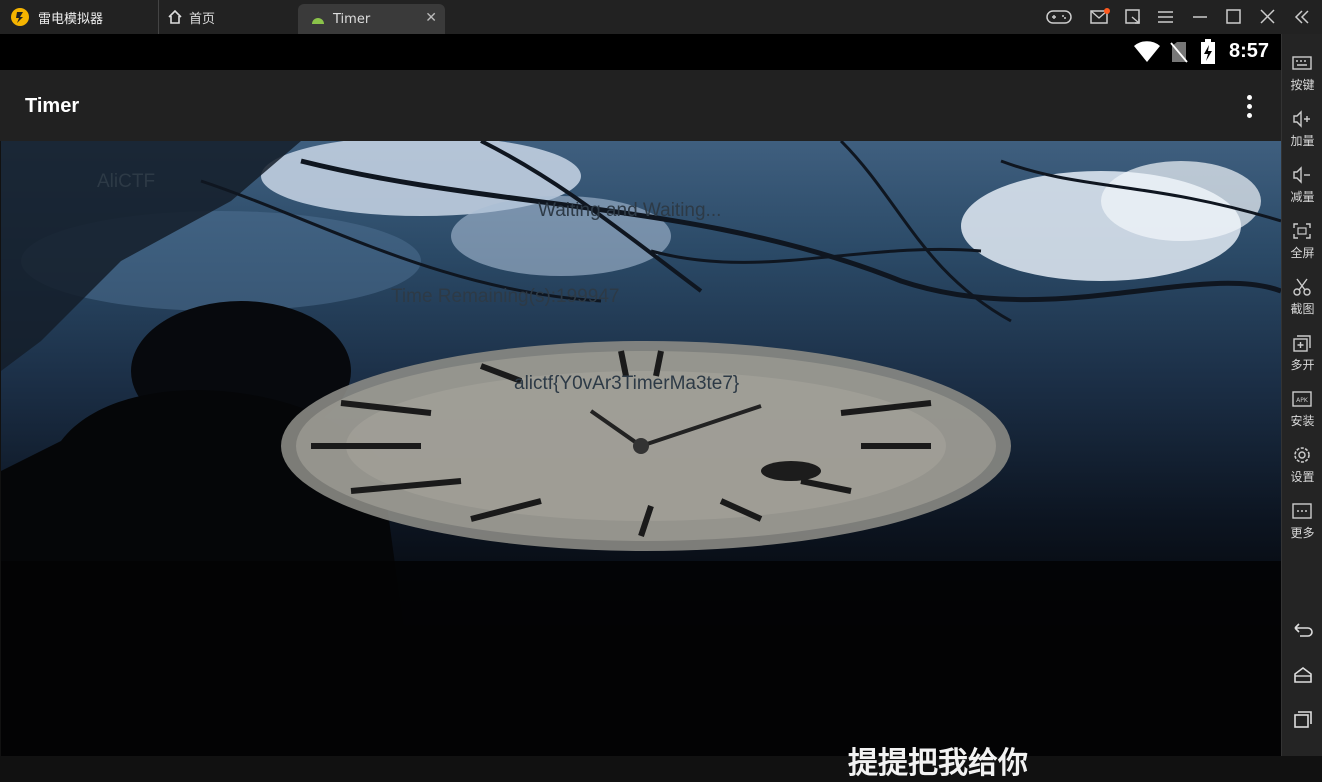 The height and width of the screenshot is (782, 1322). I want to click on sidebar-item-label: 截图, so click(1302, 309).